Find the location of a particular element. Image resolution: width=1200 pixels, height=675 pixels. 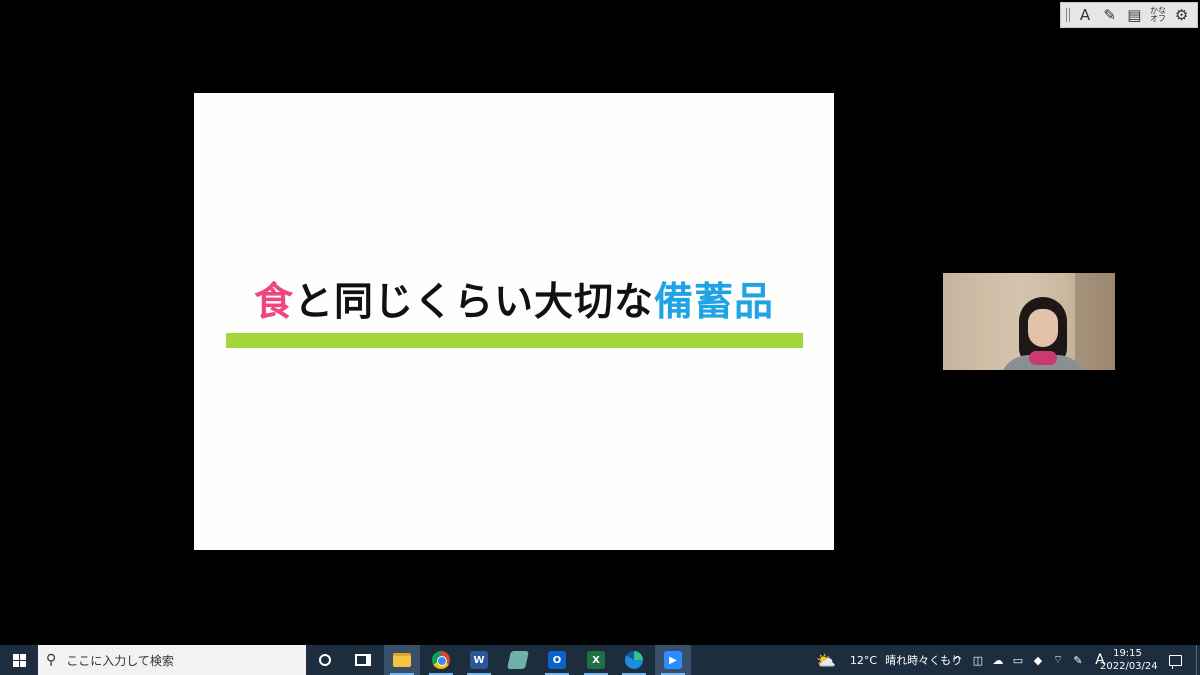

taskbar-word: W is located at coordinates (479, 660).